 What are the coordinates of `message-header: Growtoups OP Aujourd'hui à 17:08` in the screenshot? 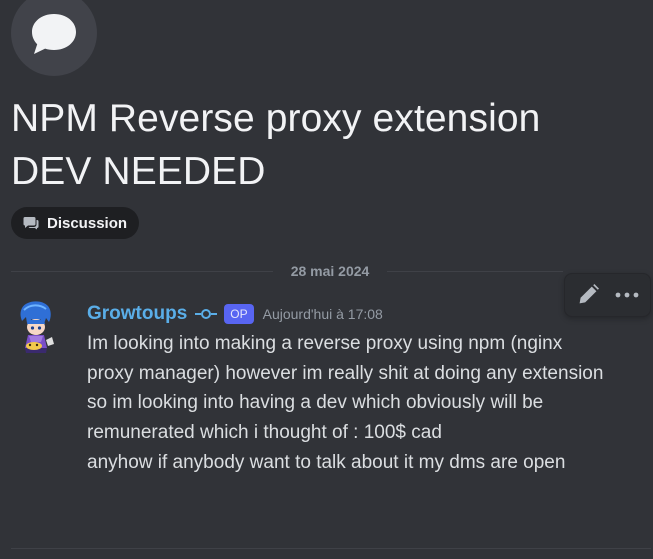 It's located at (235, 314).